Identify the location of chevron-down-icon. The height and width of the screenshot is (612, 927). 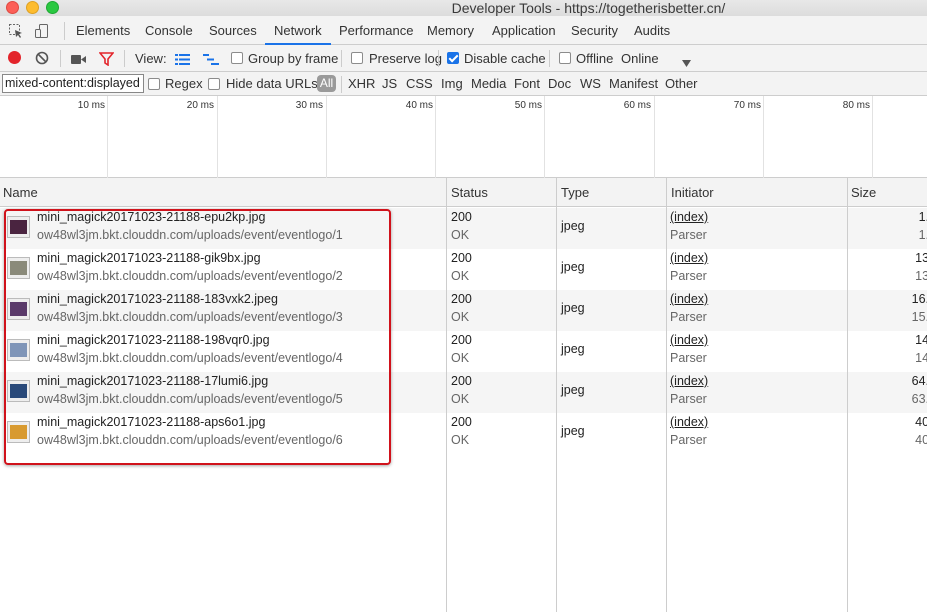
(686, 62).